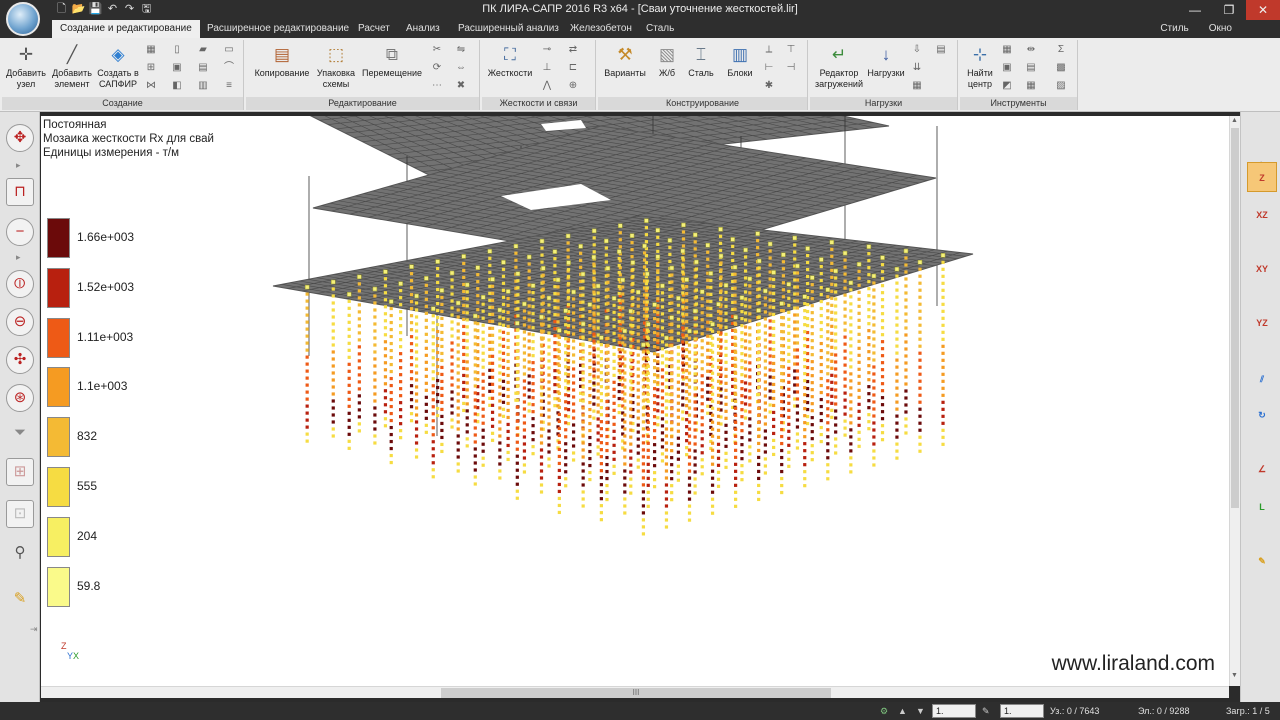  What do you see at coordinates (461, 68) in the screenshot?
I see `stretch-icon: ⇔` at bounding box center [461, 68].